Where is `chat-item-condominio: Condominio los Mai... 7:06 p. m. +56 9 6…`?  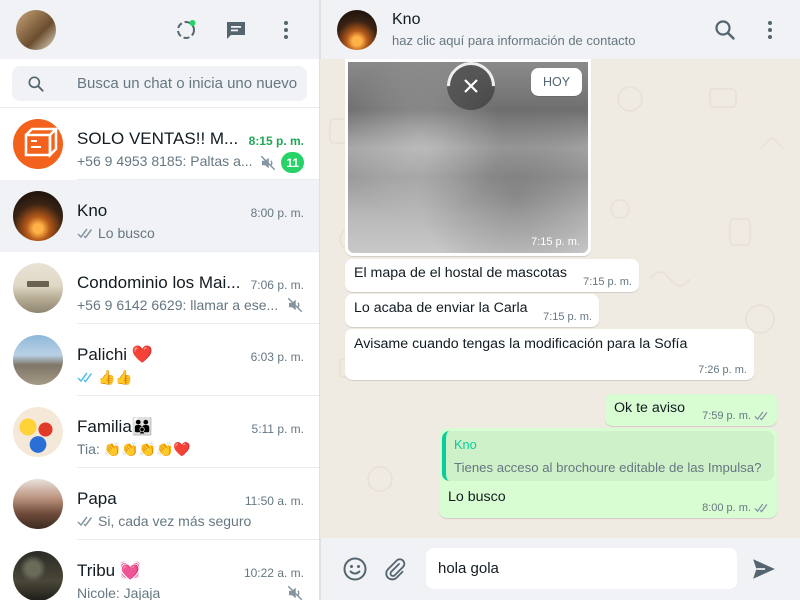
chat-item-condominio: Condominio los Mai... 7:06 p. m. +56 9 6… is located at coordinates (159, 288).